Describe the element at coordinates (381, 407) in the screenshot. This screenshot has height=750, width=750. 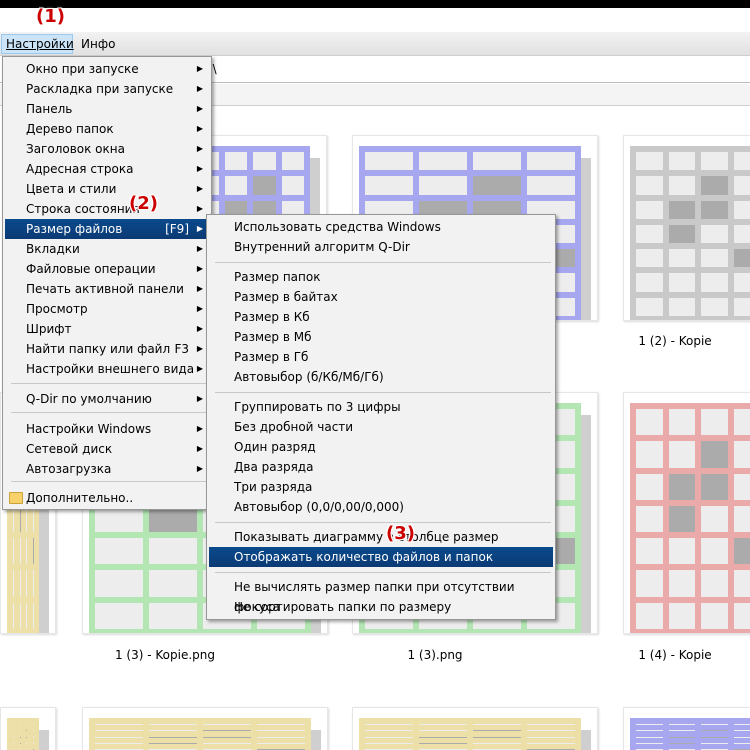
I see `submenu-item: Группировать по 3 цифры` at that location.